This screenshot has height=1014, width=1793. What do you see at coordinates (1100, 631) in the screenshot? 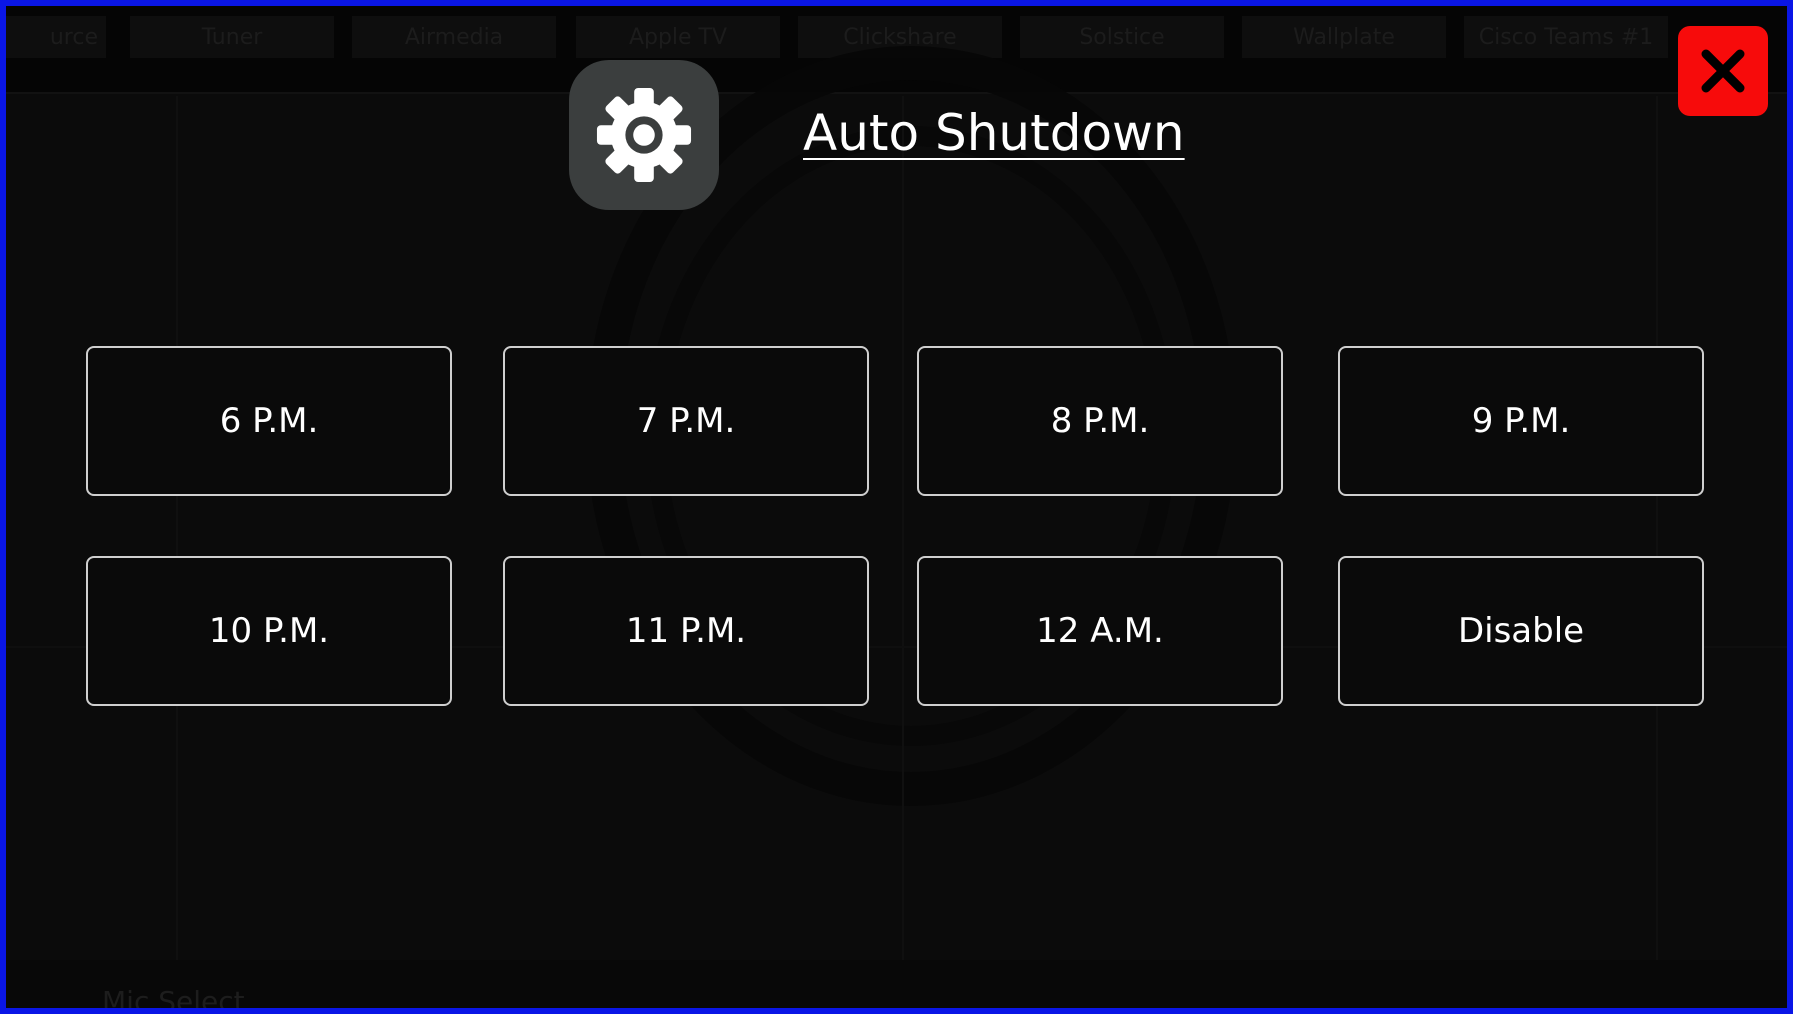
I see `option-12am-button: 12 A.M.` at bounding box center [1100, 631].